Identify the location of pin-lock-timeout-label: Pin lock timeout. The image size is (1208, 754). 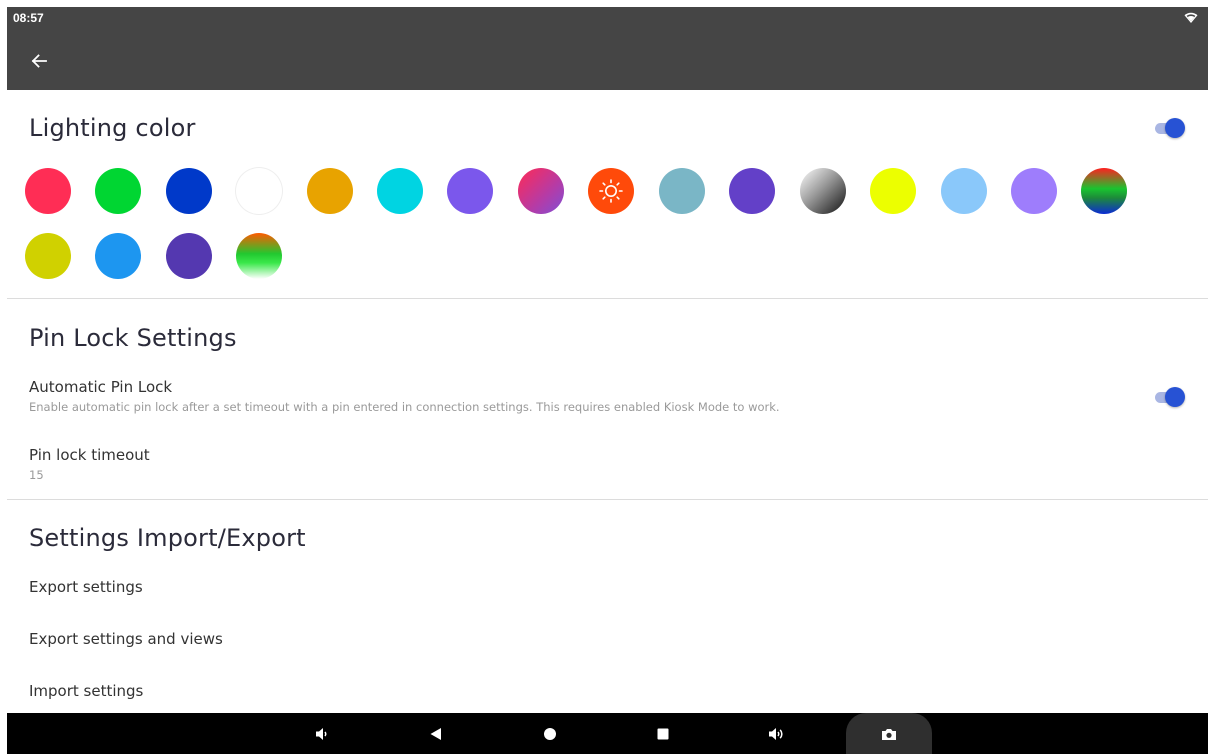
(89, 455).